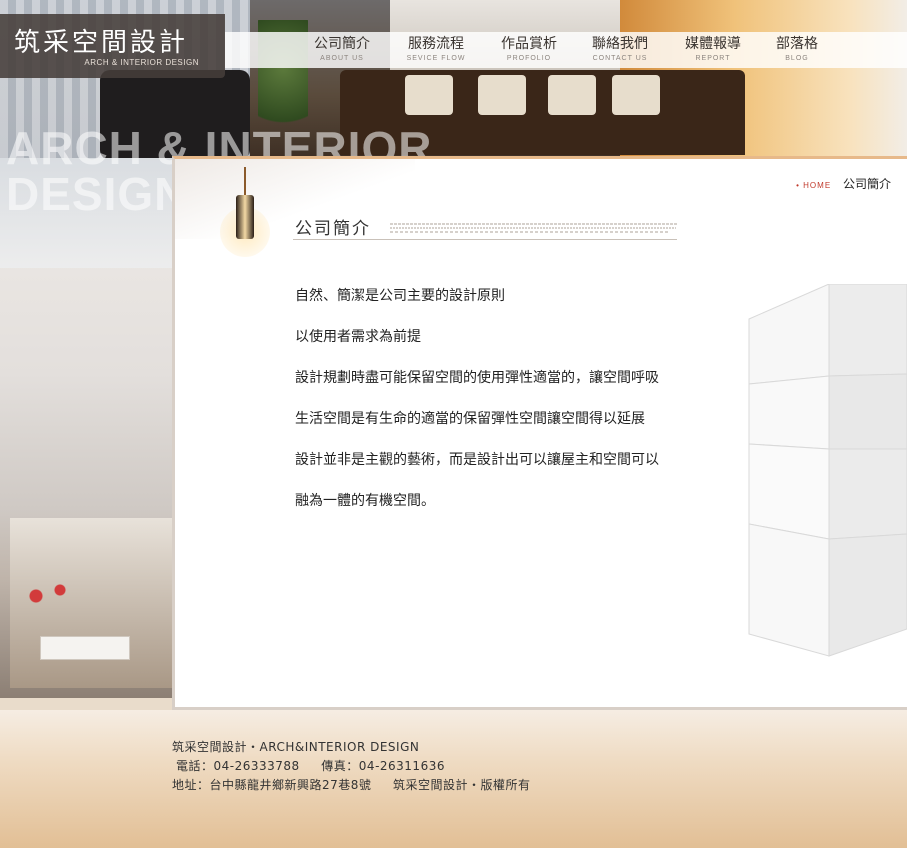  I want to click on nav-item-report: 媒體報導 REPORT, so click(713, 50).